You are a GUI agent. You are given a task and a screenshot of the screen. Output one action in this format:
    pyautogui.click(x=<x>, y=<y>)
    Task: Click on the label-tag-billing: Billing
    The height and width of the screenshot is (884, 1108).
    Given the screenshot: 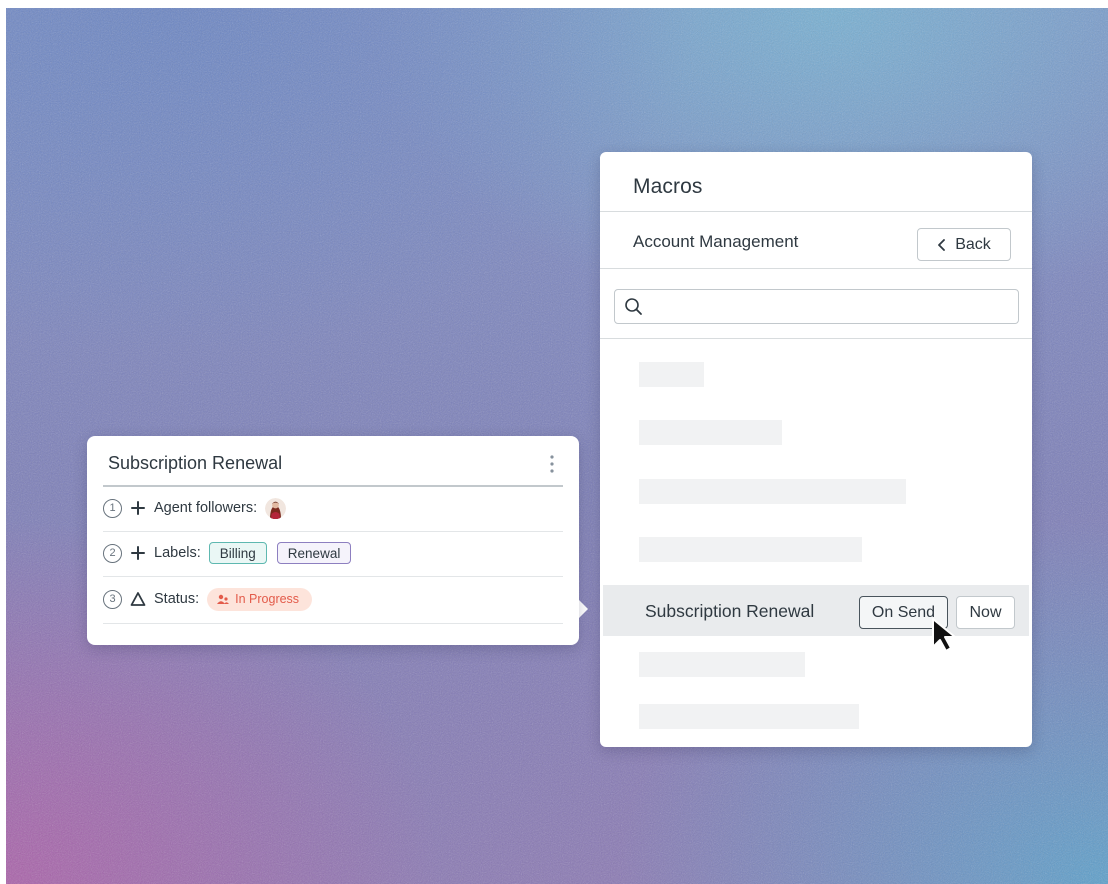 What is the action you would take?
    pyautogui.click(x=237, y=553)
    